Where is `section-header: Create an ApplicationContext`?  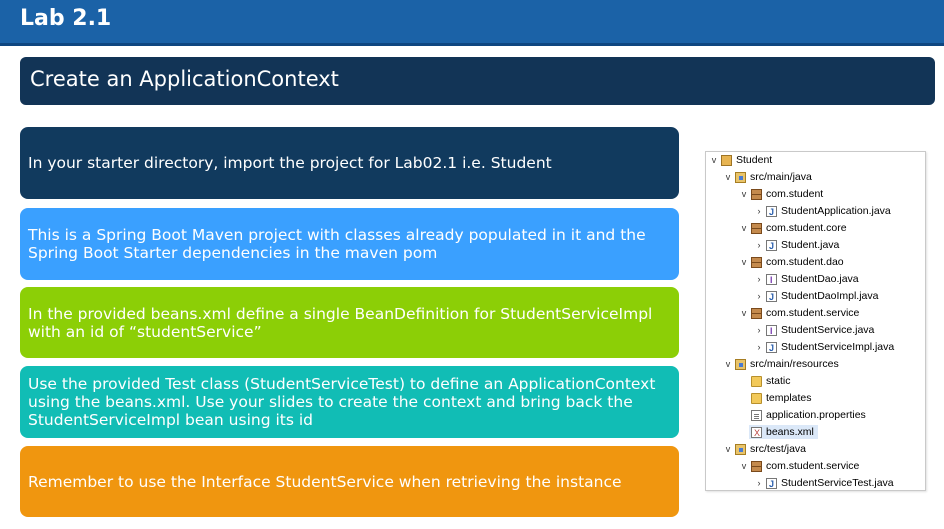
section-header: Create an ApplicationContext is located at coordinates (477, 81).